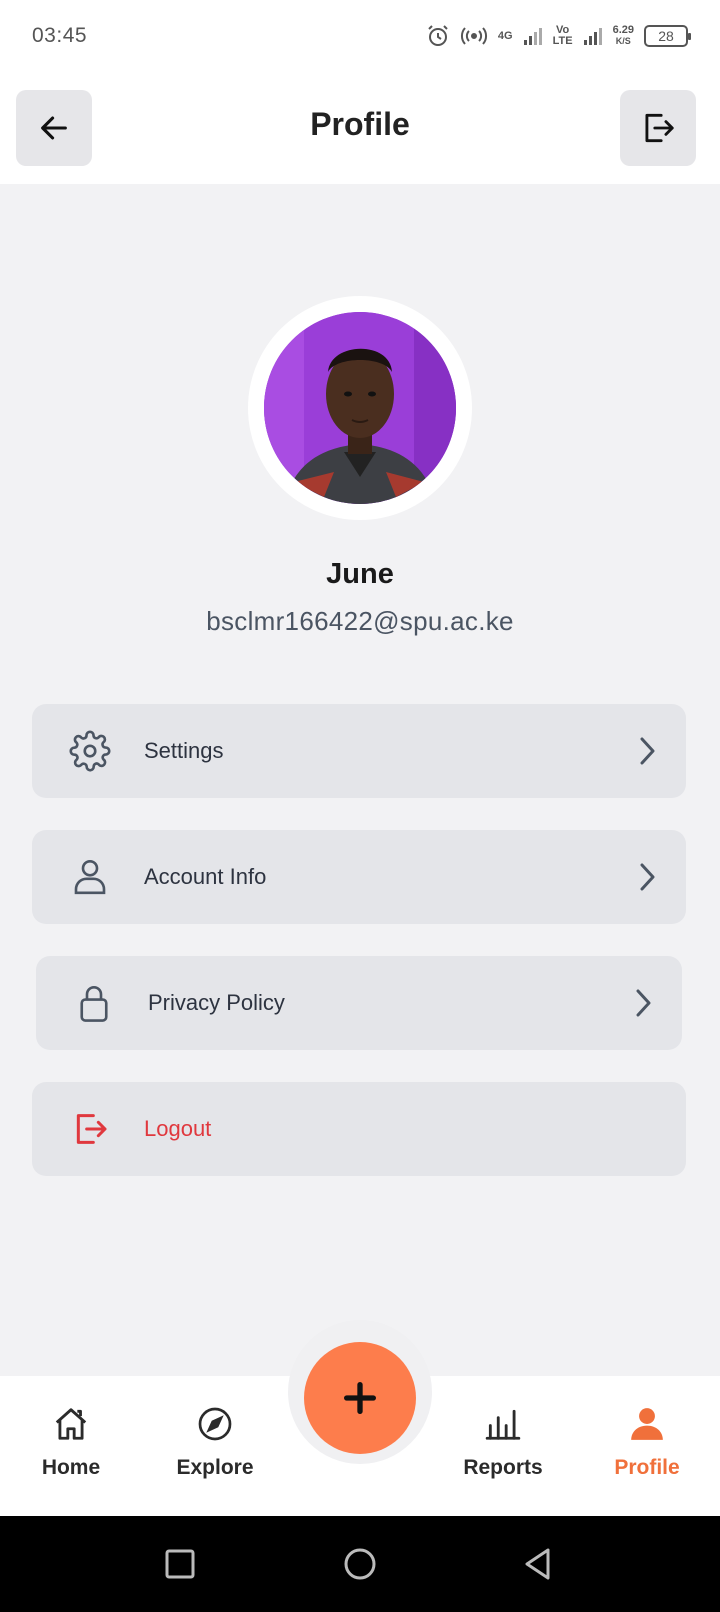 The image size is (720, 1612). I want to click on menu-item-privacy-policy: Privacy Policy, so click(359, 1003).